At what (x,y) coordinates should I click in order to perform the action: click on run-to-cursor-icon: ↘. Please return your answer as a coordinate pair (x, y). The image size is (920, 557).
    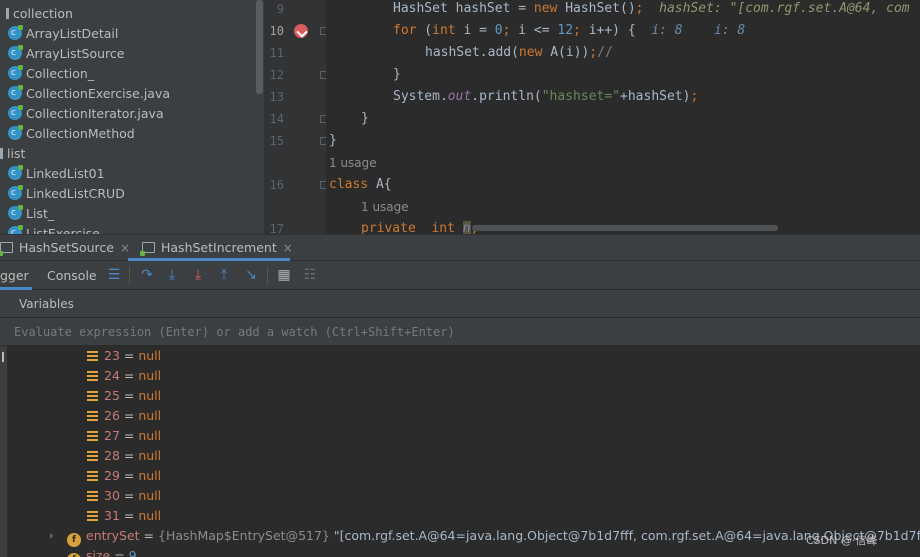
    Looking at the image, I should click on (251, 275).